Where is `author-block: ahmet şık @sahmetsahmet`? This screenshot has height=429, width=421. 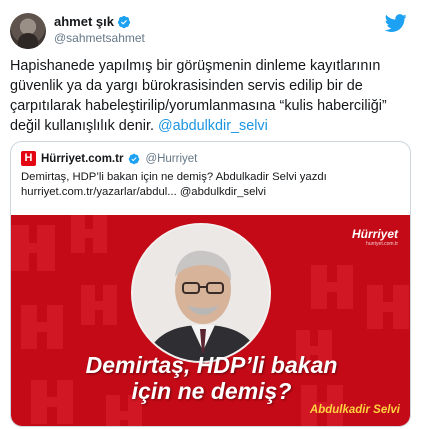
author-block: ahmet şık @sahmetsahmet is located at coordinates (99, 29).